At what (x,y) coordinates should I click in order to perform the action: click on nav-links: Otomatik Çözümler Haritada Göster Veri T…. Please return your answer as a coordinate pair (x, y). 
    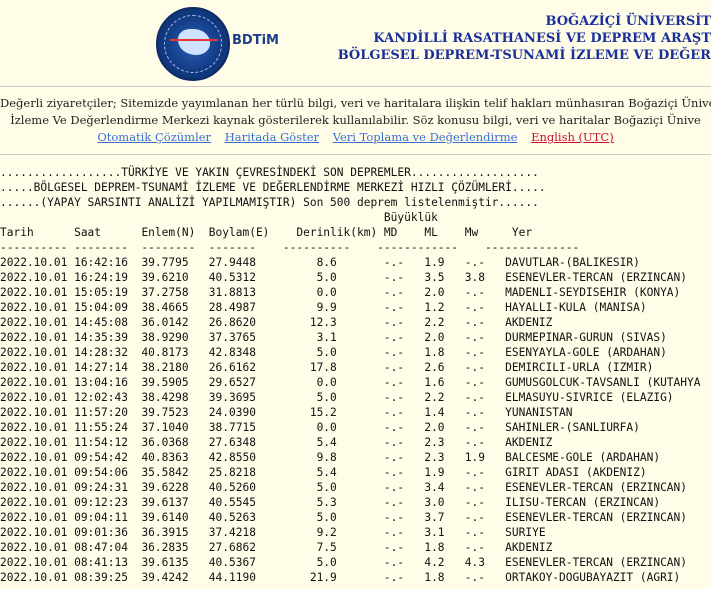
    Looking at the image, I should click on (355, 141).